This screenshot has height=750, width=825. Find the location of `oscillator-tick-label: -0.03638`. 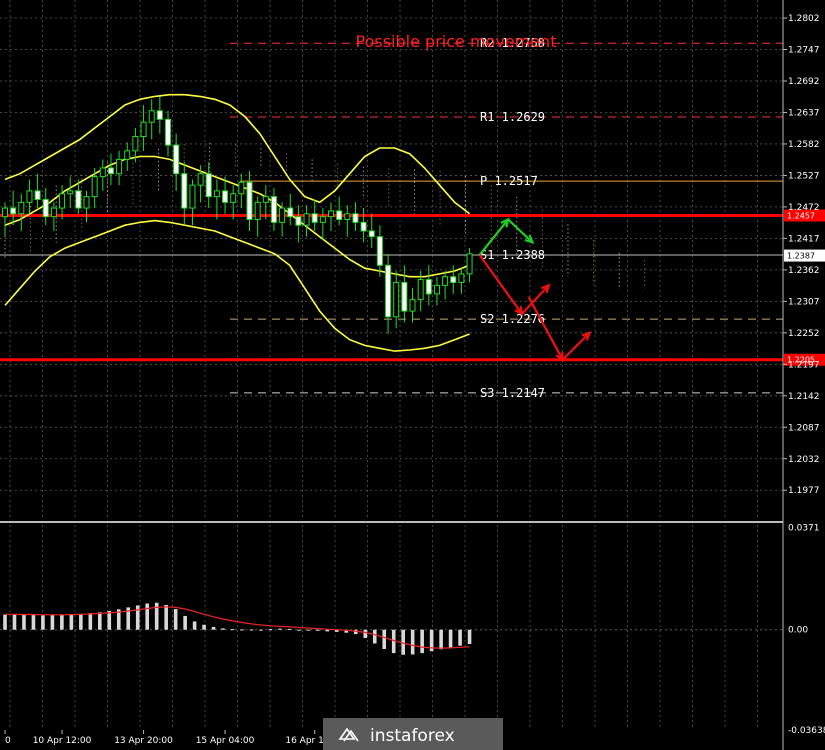

oscillator-tick-label: -0.03638 is located at coordinates (806, 731).